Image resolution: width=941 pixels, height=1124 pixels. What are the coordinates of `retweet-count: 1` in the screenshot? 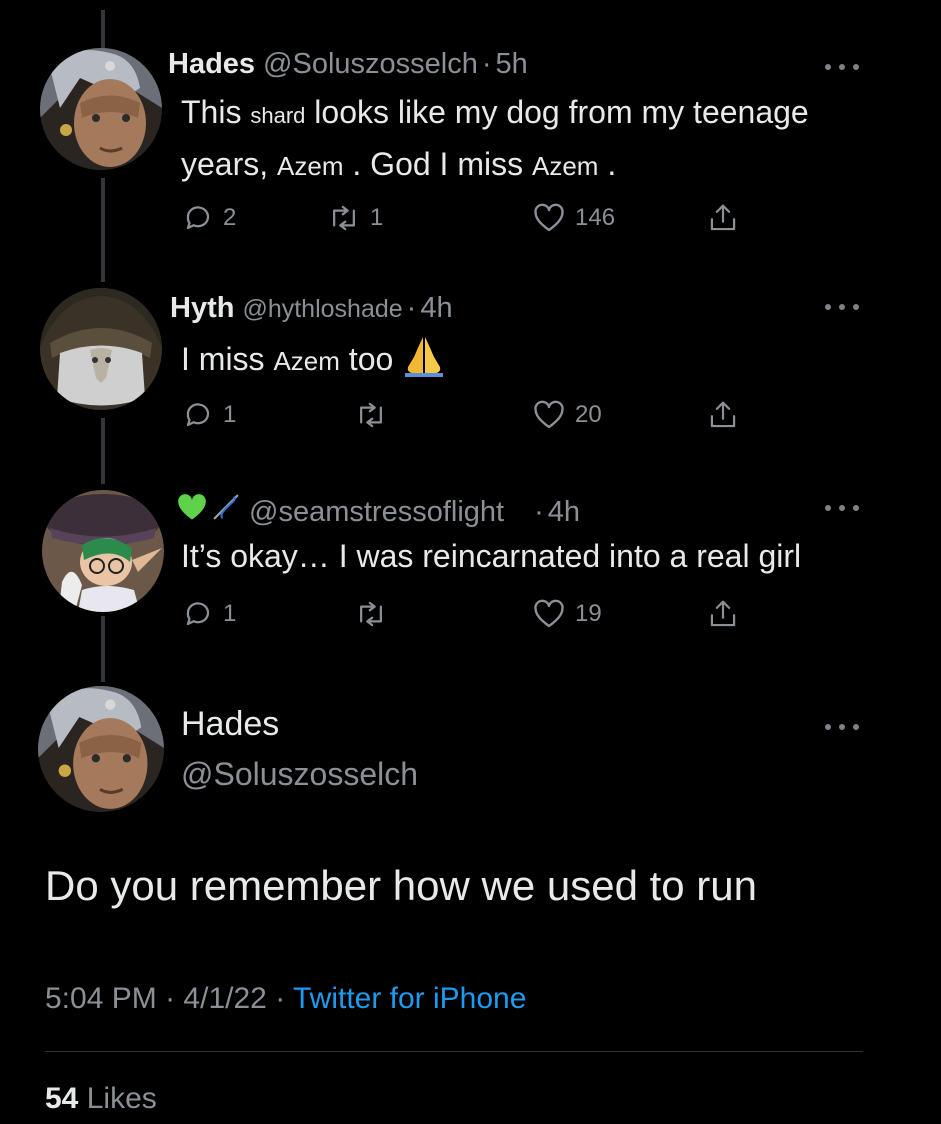 It's located at (377, 217).